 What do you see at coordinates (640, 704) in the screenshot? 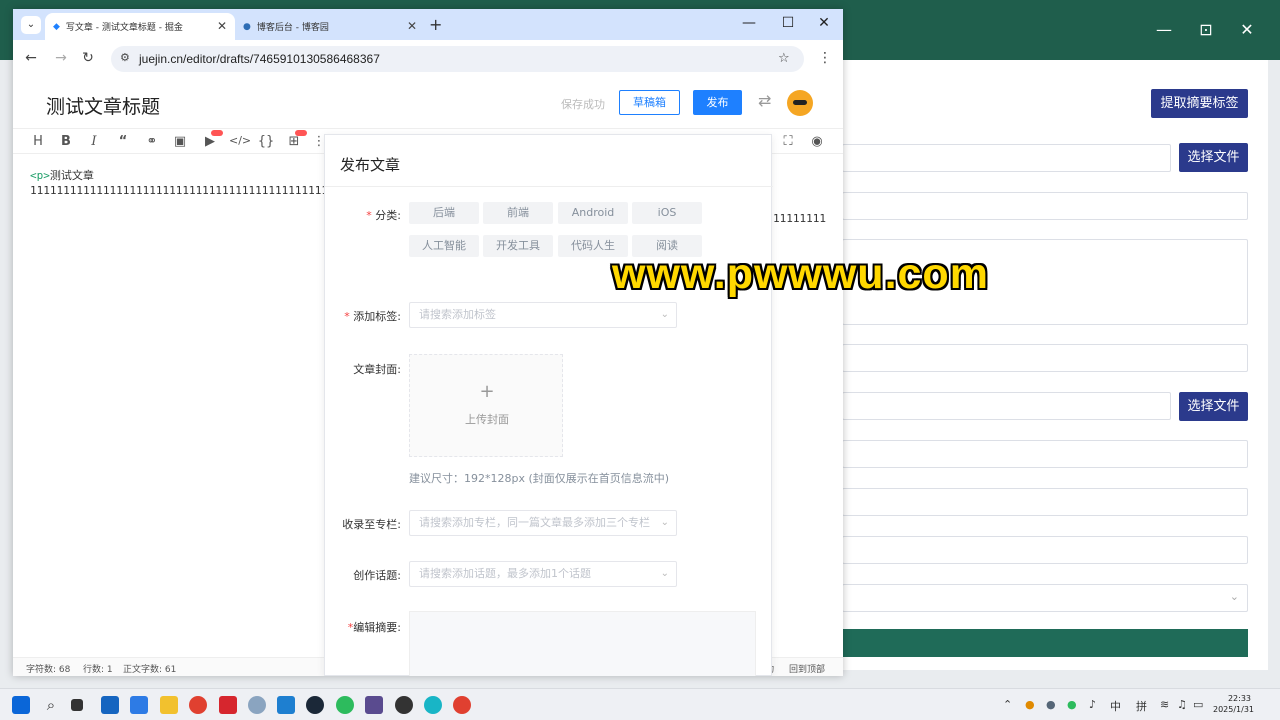
I see `taskbar: ⌕ ⌃ ● ● ● ♪ 中 拼 ≋ ♫ ▭ 22:33 2025/1/31` at bounding box center [640, 704].